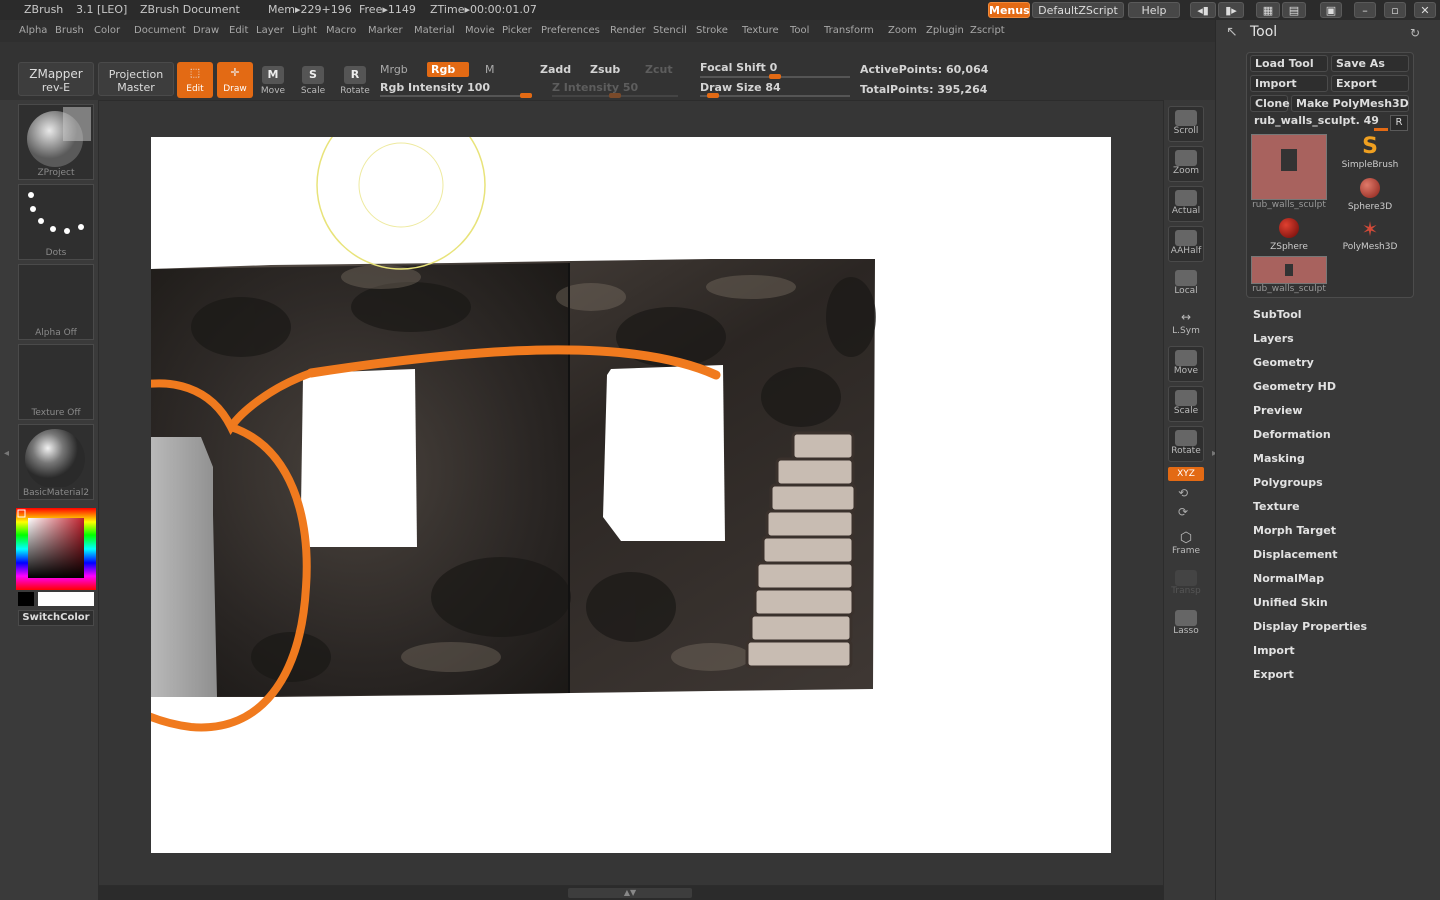 Image resolution: width=1440 pixels, height=900 pixels. Describe the element at coordinates (1186, 364) in the screenshot. I see `move-view-button: Move` at that location.